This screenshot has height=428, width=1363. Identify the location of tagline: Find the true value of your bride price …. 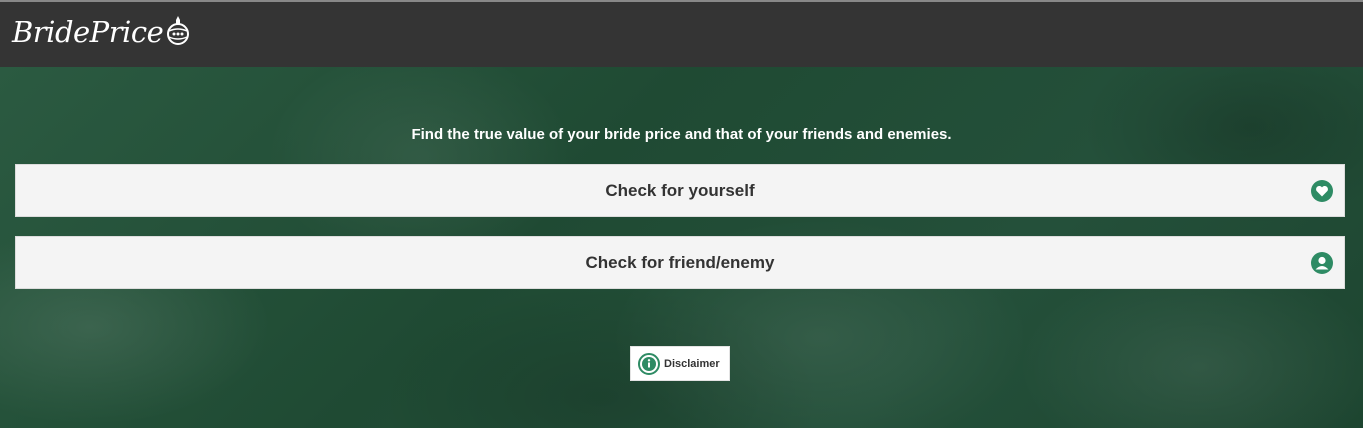
(681, 134).